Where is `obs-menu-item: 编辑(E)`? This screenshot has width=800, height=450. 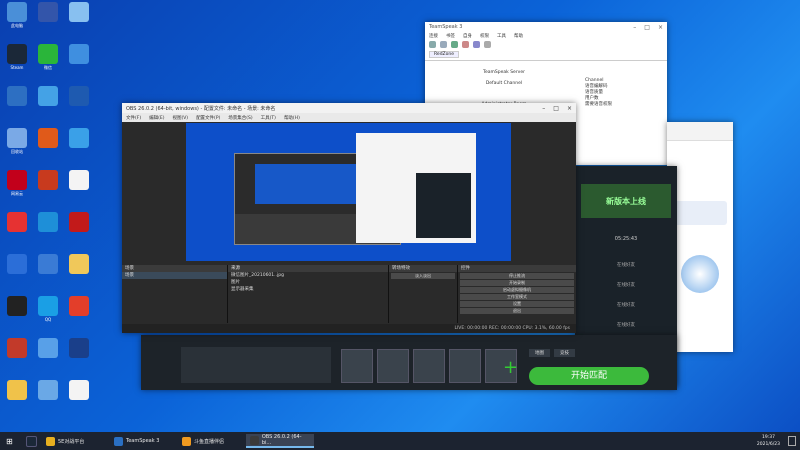 obs-menu-item: 编辑(E) is located at coordinates (156, 118).